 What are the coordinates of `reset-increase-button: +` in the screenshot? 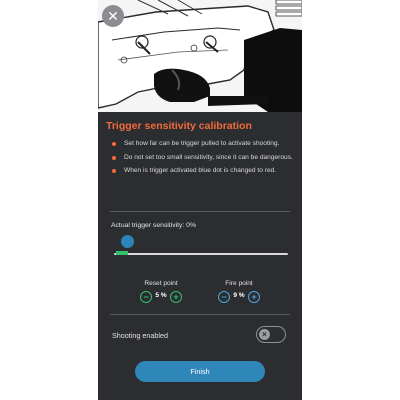 It's located at (176, 297).